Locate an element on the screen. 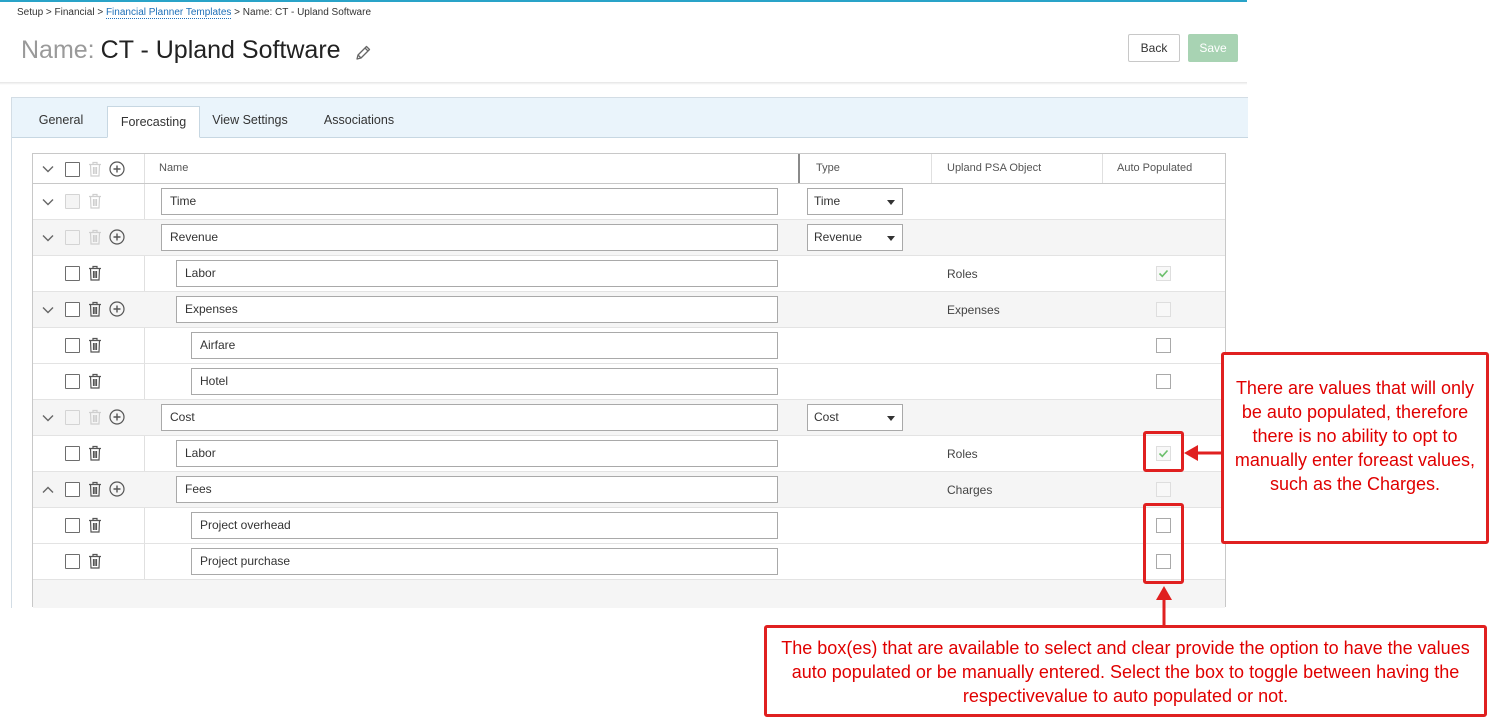 The height and width of the screenshot is (728, 1501). table-row: Project overhead is located at coordinates (629, 526).